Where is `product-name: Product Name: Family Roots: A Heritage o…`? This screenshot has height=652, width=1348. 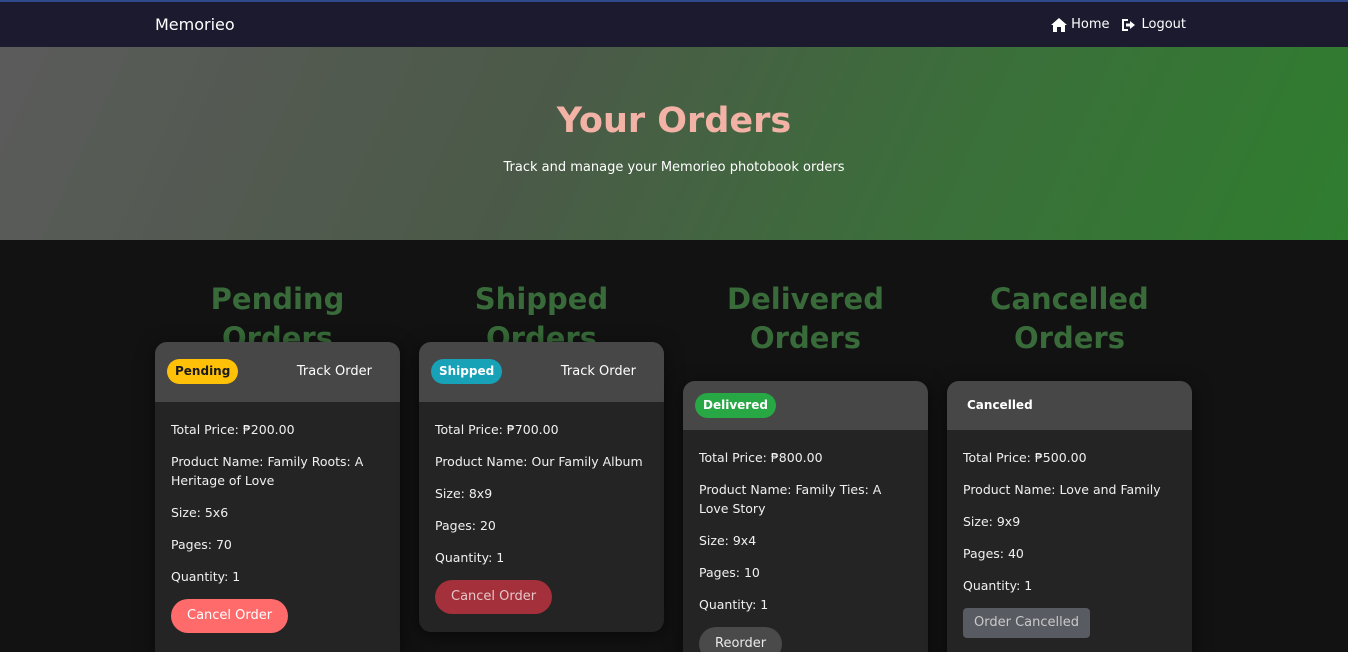
product-name: Product Name: Family Roots: A Heritage o… is located at coordinates (267, 471).